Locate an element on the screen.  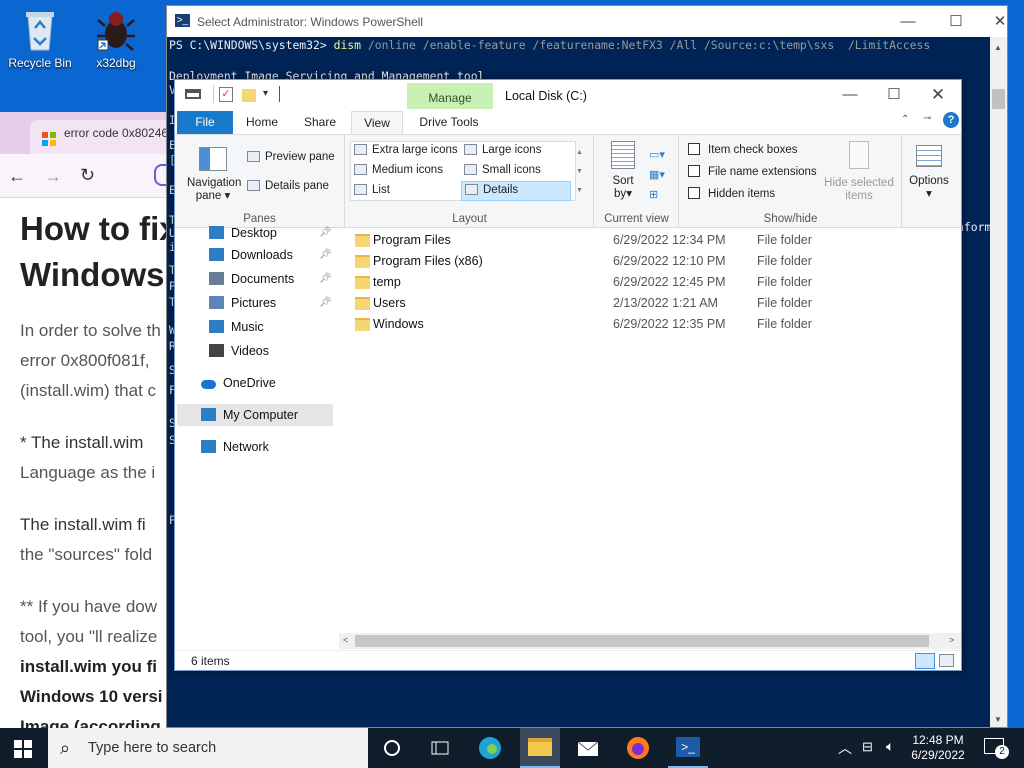
layout-large-icons: Large icons is located at coordinates (502, 150).